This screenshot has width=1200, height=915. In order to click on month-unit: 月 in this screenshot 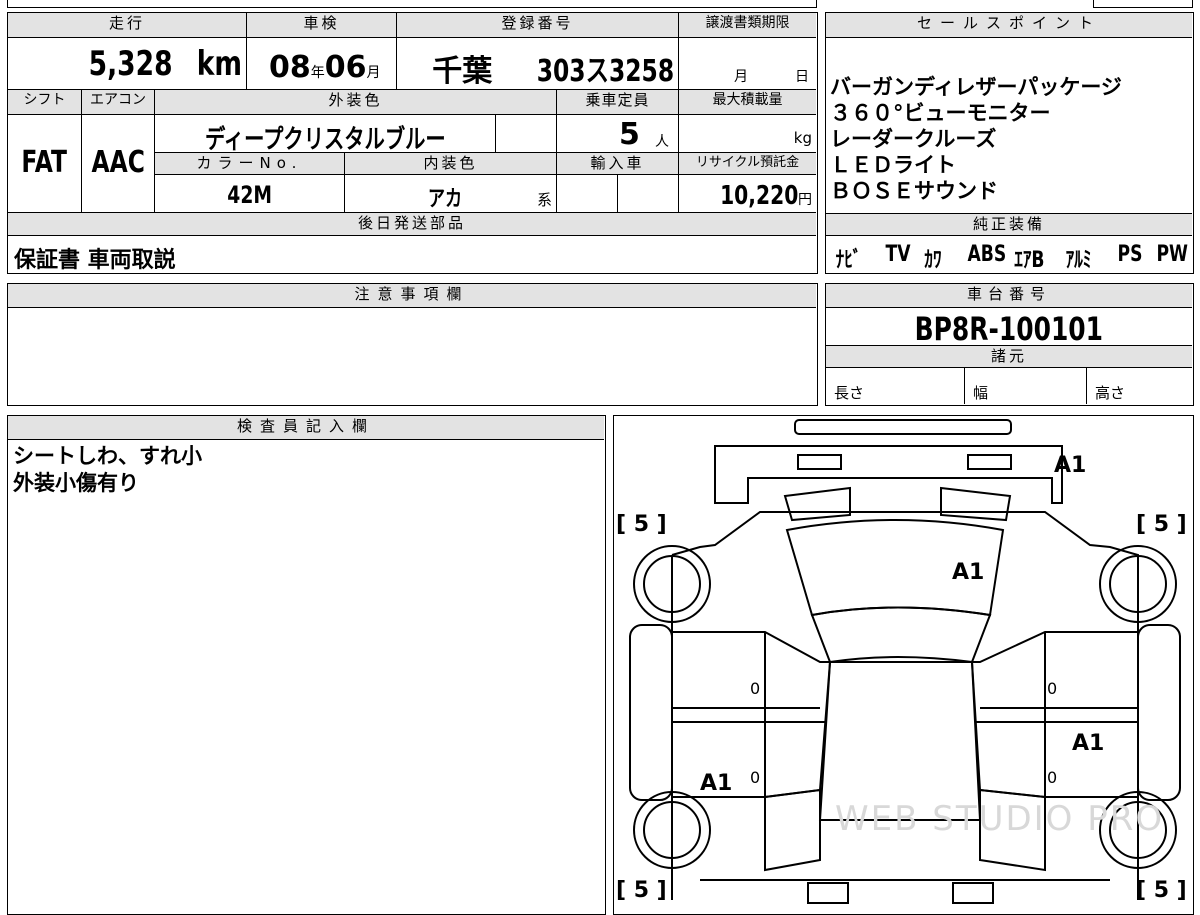, I will do `click(373, 73)`.